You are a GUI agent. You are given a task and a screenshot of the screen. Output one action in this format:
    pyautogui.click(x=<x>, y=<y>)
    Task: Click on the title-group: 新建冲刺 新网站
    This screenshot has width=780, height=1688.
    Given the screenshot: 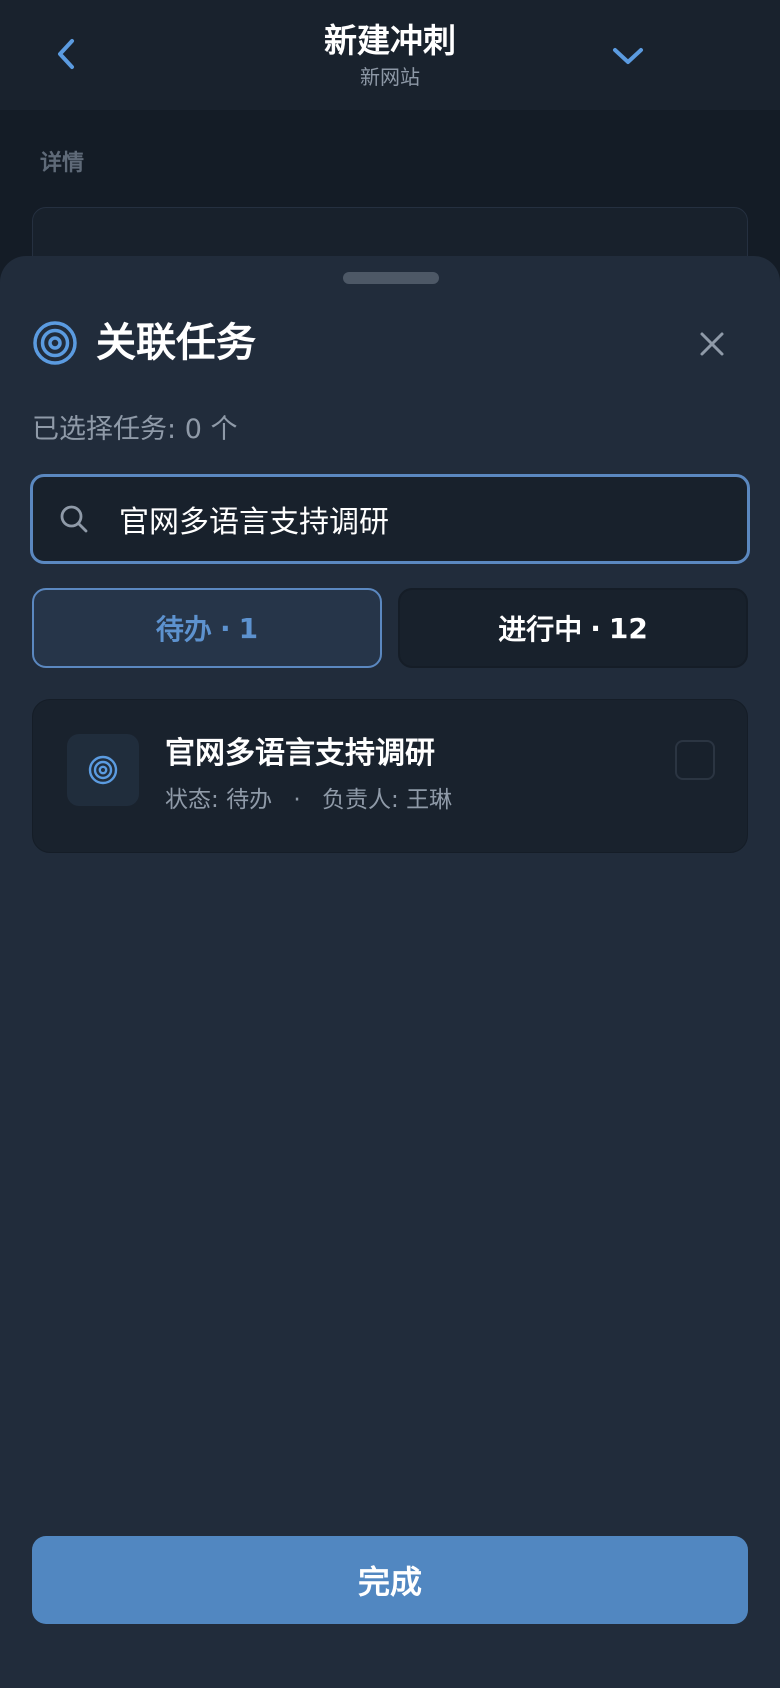 What is the action you would take?
    pyautogui.click(x=390, y=54)
    